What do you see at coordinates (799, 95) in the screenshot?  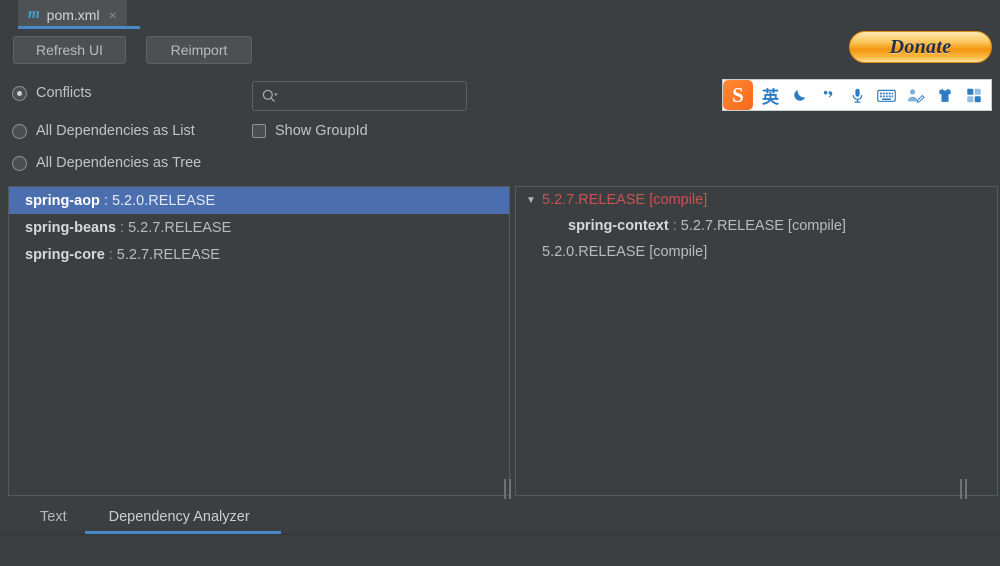 I see `moon-icon` at bounding box center [799, 95].